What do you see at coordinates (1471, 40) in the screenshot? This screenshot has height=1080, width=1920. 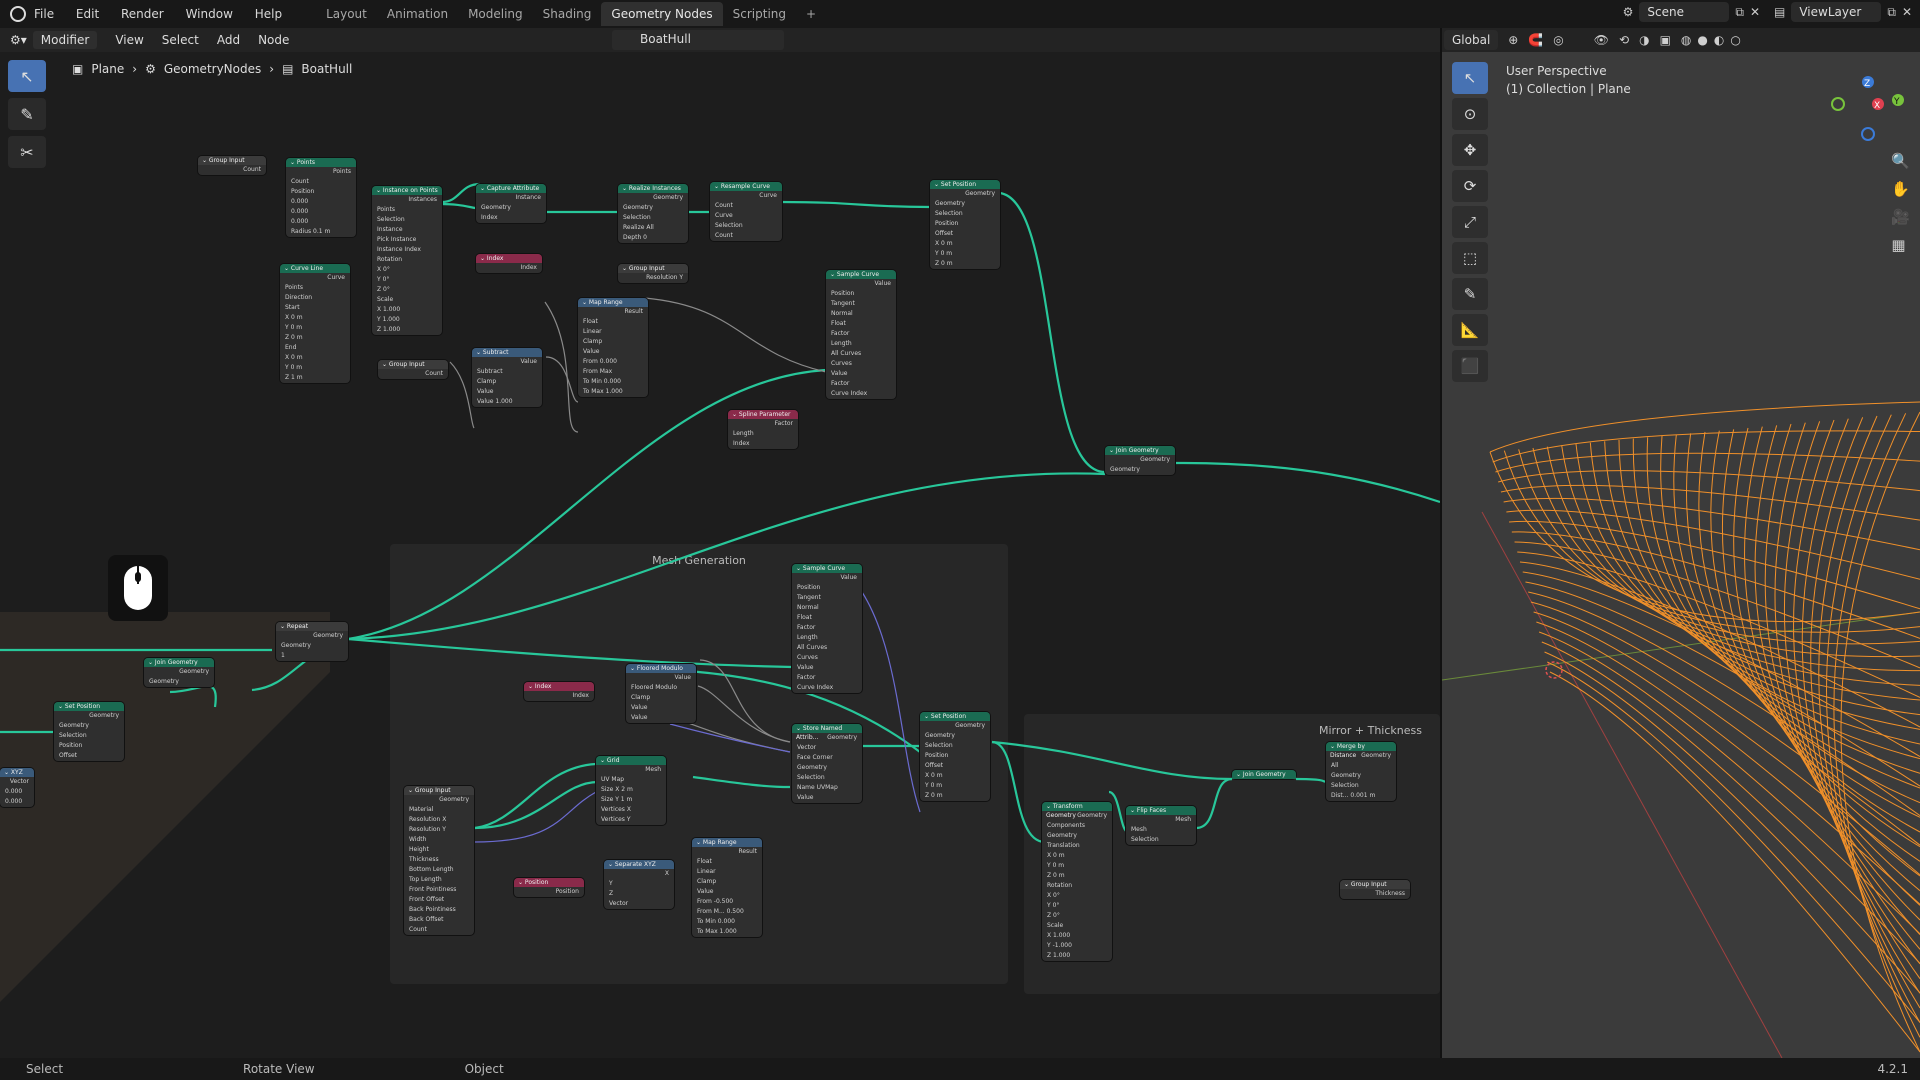 I see `orientation-dropdown: Global` at bounding box center [1471, 40].